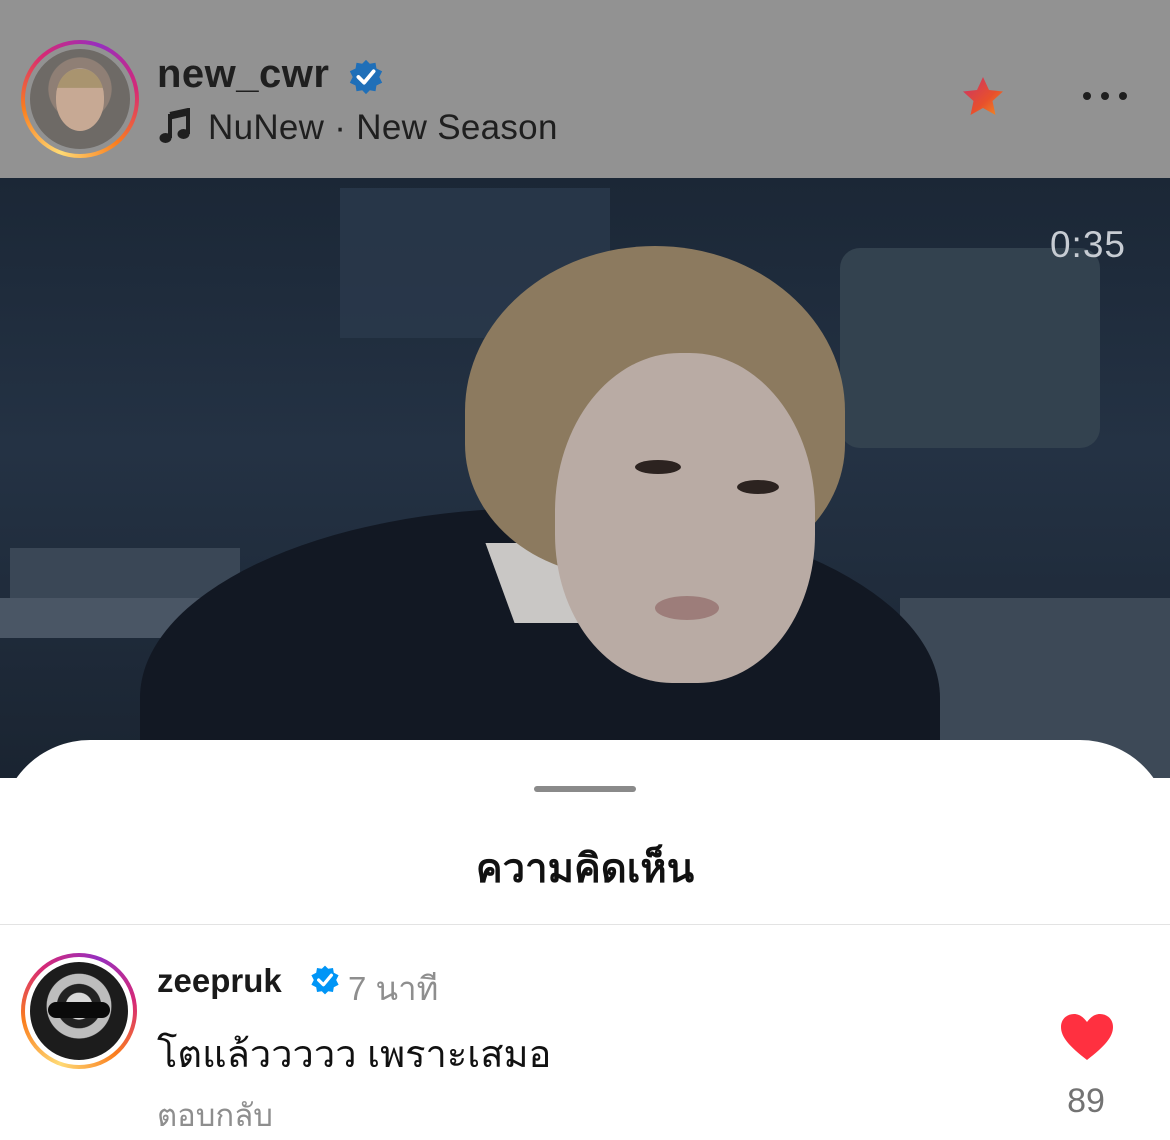 This screenshot has height=1140, width=1170. I want to click on commenter-username: zeepruk, so click(219, 981).